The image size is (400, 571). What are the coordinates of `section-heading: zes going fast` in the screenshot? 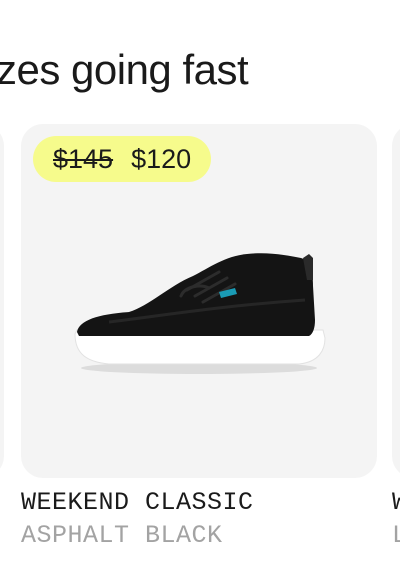 It's located at (124, 69).